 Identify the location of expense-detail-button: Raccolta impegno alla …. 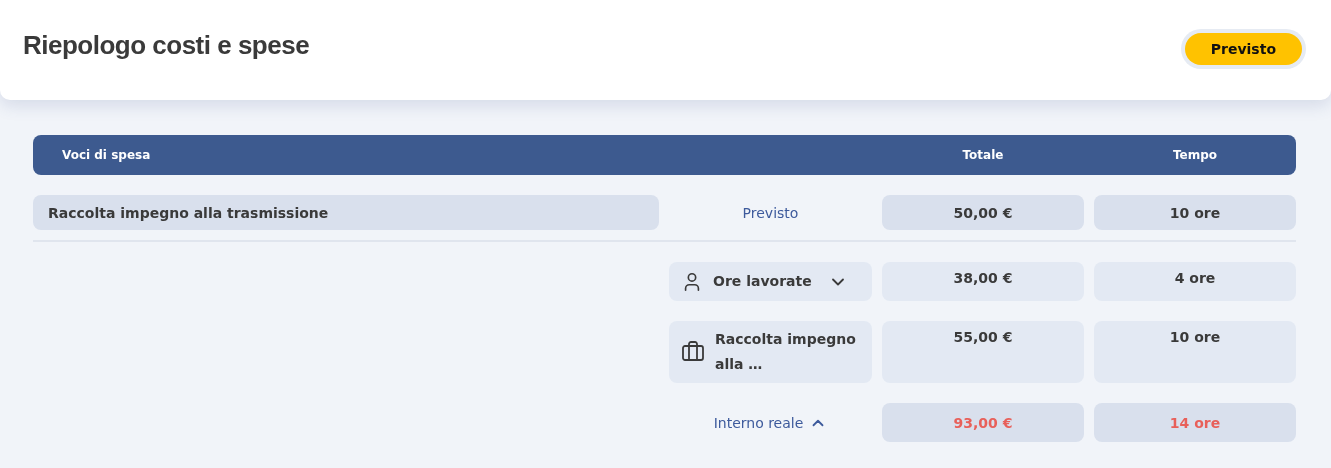
(770, 352).